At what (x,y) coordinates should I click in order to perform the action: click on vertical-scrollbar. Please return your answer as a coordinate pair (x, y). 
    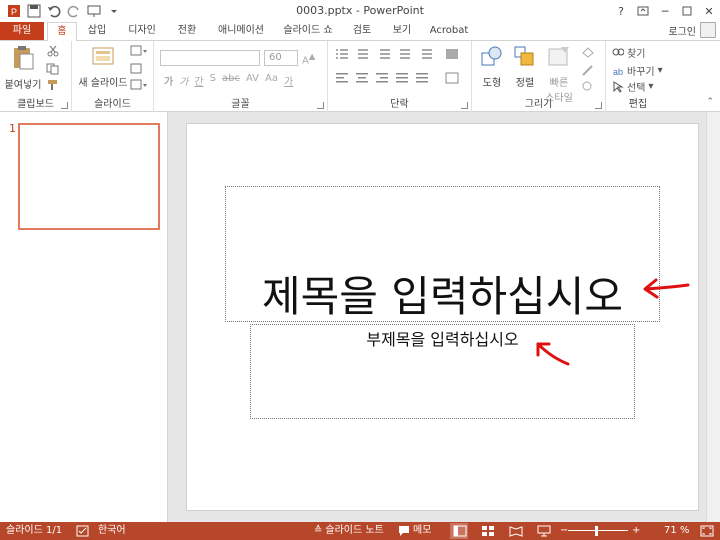
    Looking at the image, I should click on (713, 317).